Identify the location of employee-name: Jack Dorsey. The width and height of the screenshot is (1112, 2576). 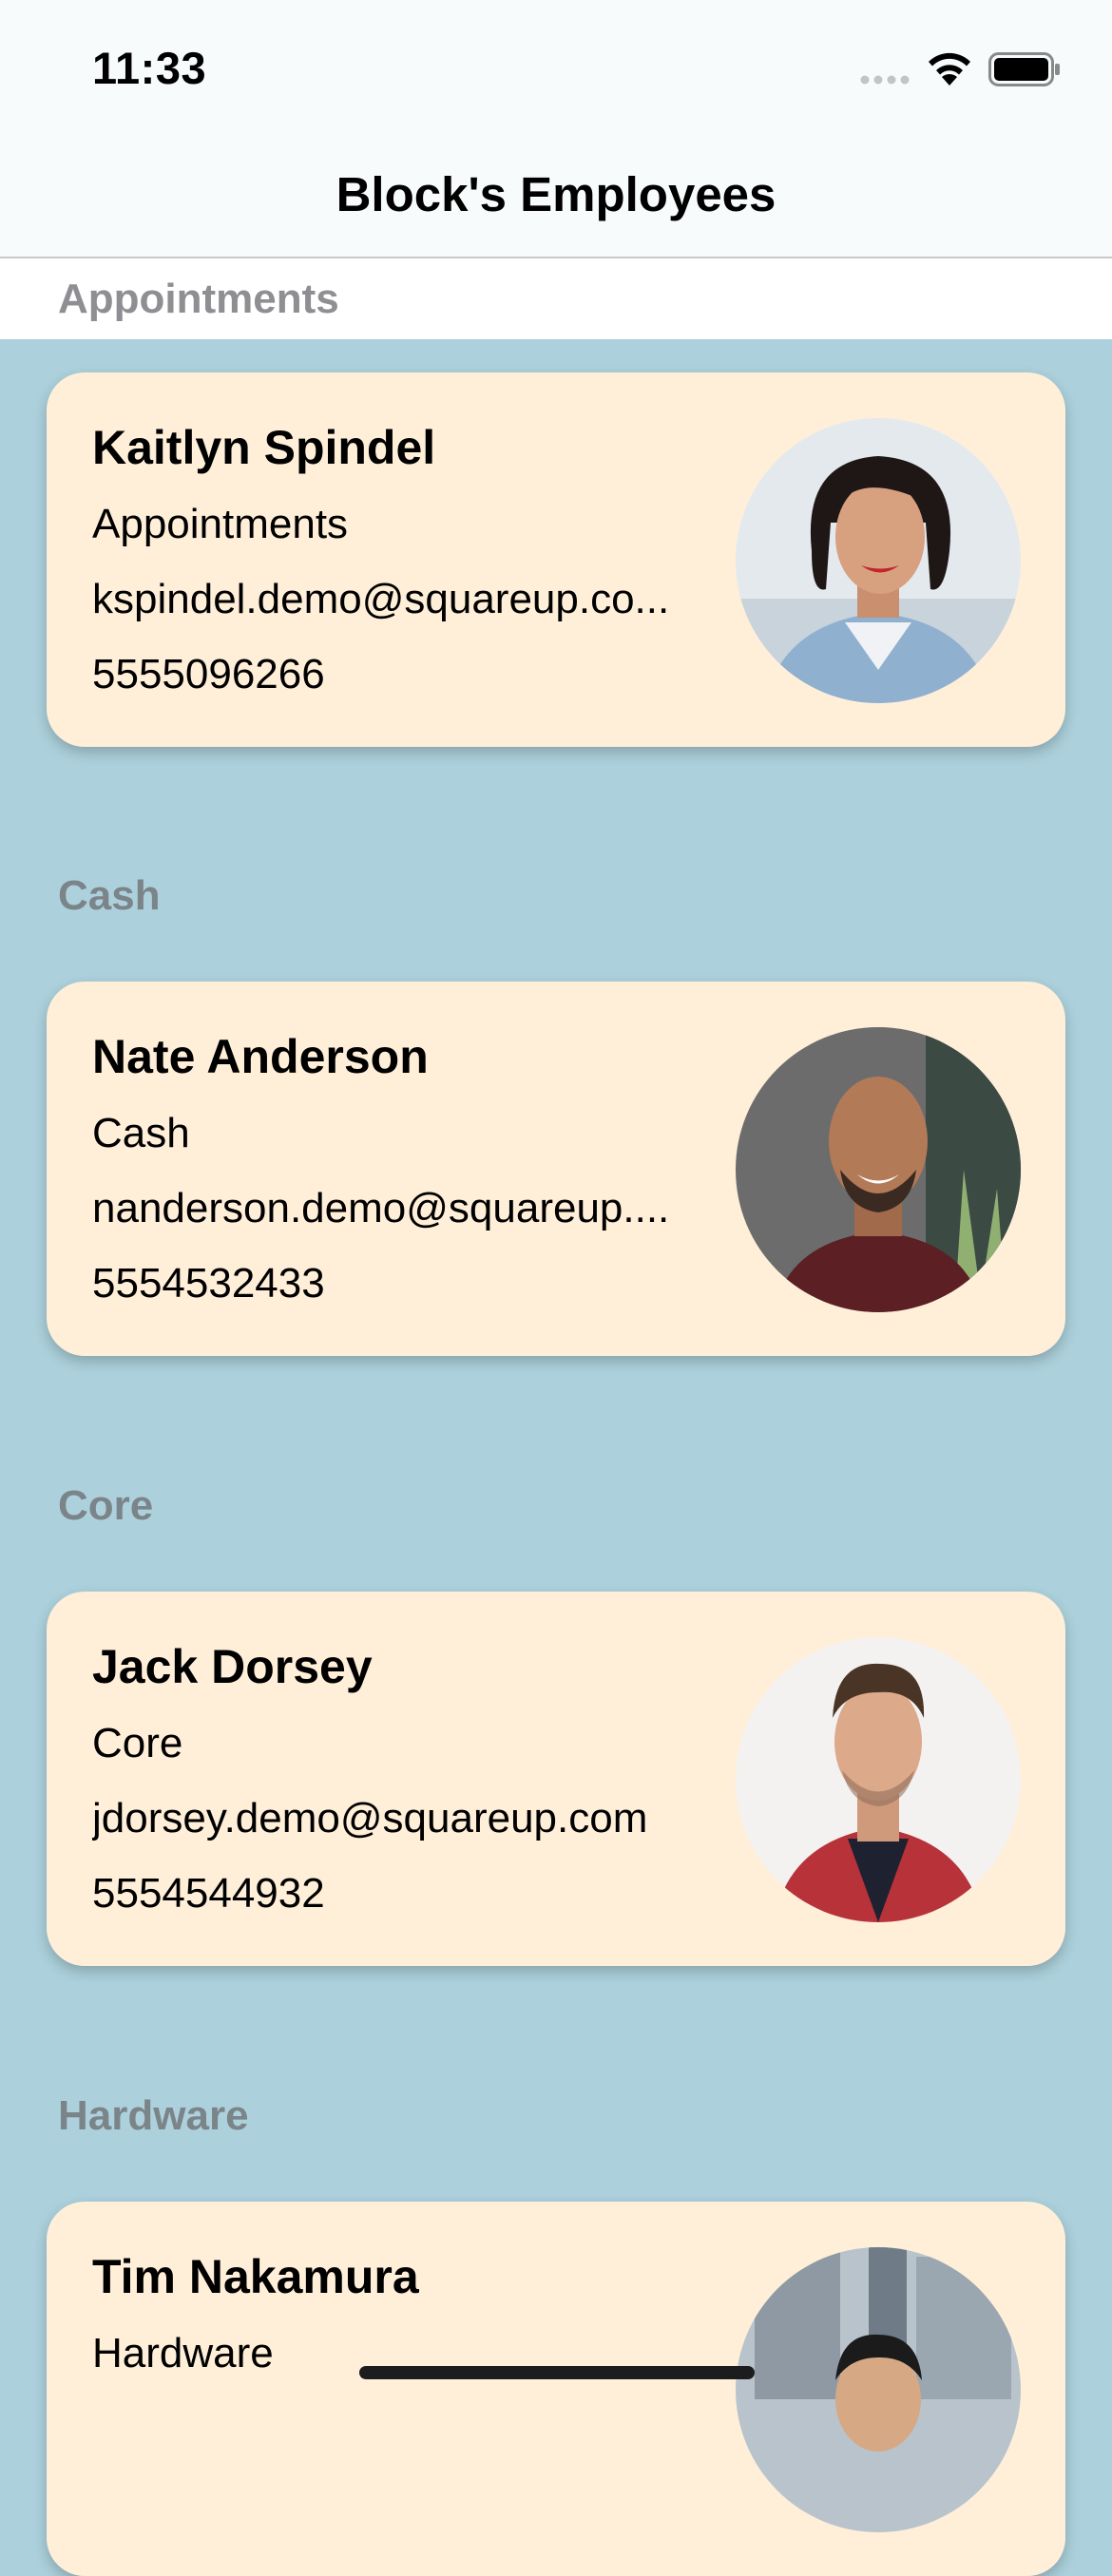
(232, 1666).